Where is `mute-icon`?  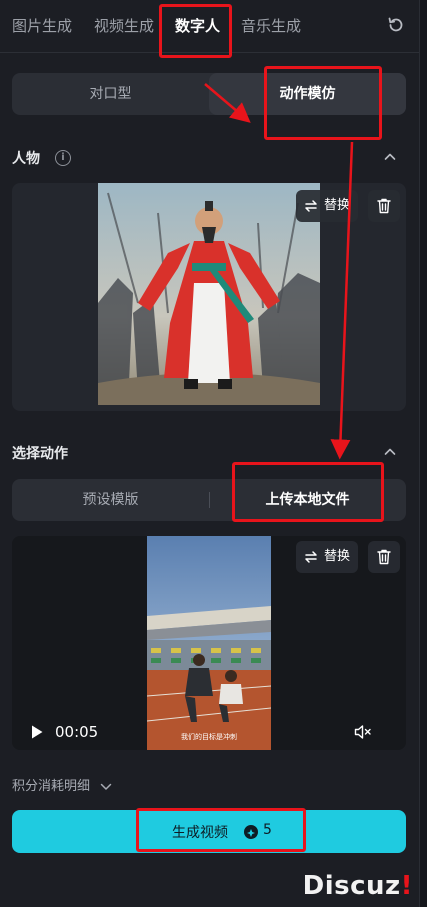
mute-icon is located at coordinates (363, 732).